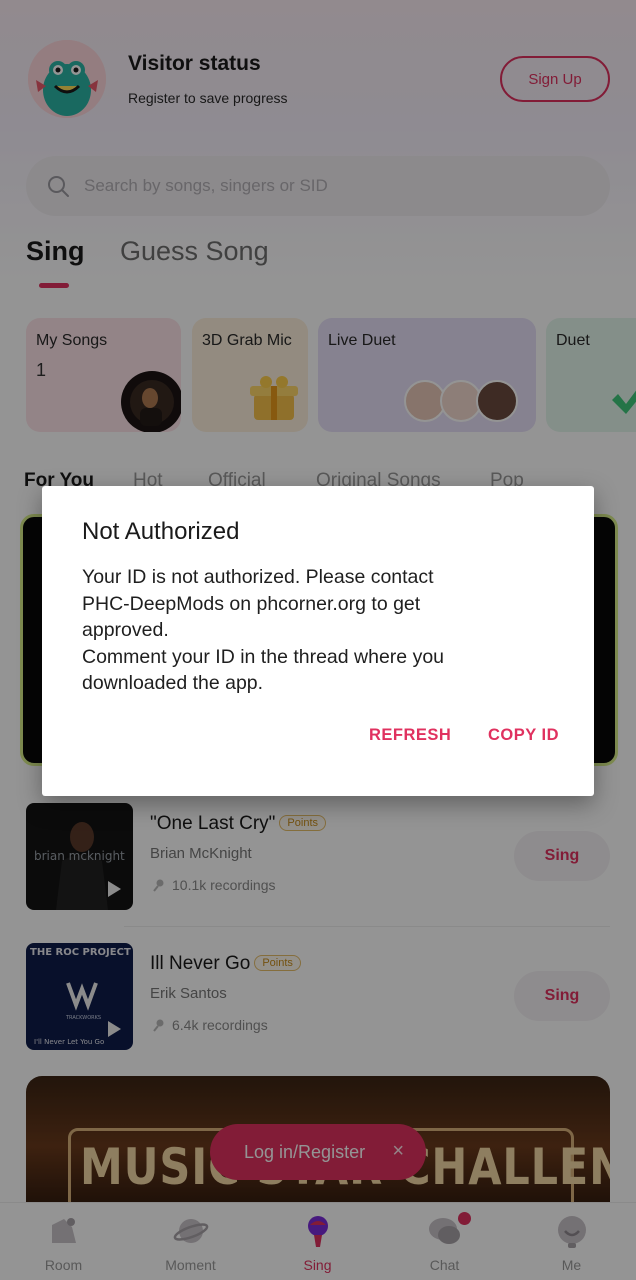  What do you see at coordinates (263, 656) in the screenshot?
I see `dialog-message-line: Comment your ID in the thread where you` at bounding box center [263, 656].